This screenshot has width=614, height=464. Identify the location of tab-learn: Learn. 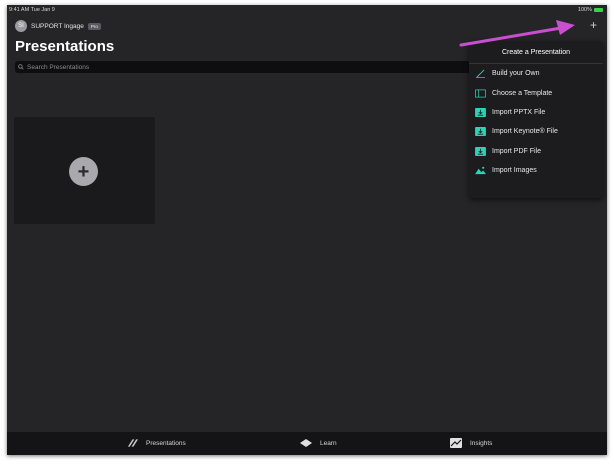
(318, 443).